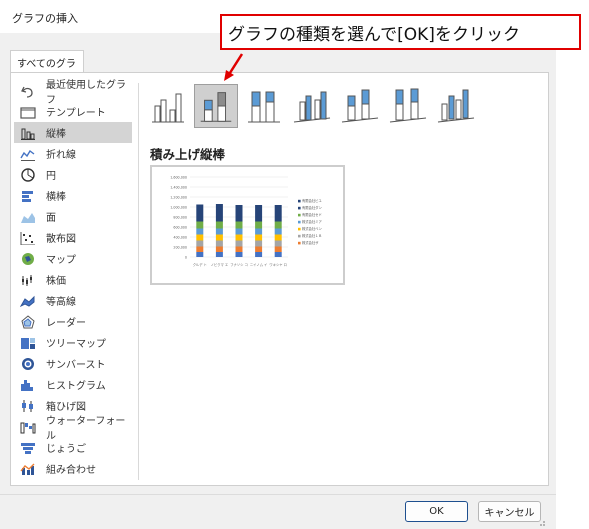  I want to click on sidebar-item-label: 縦棒, so click(56, 134).